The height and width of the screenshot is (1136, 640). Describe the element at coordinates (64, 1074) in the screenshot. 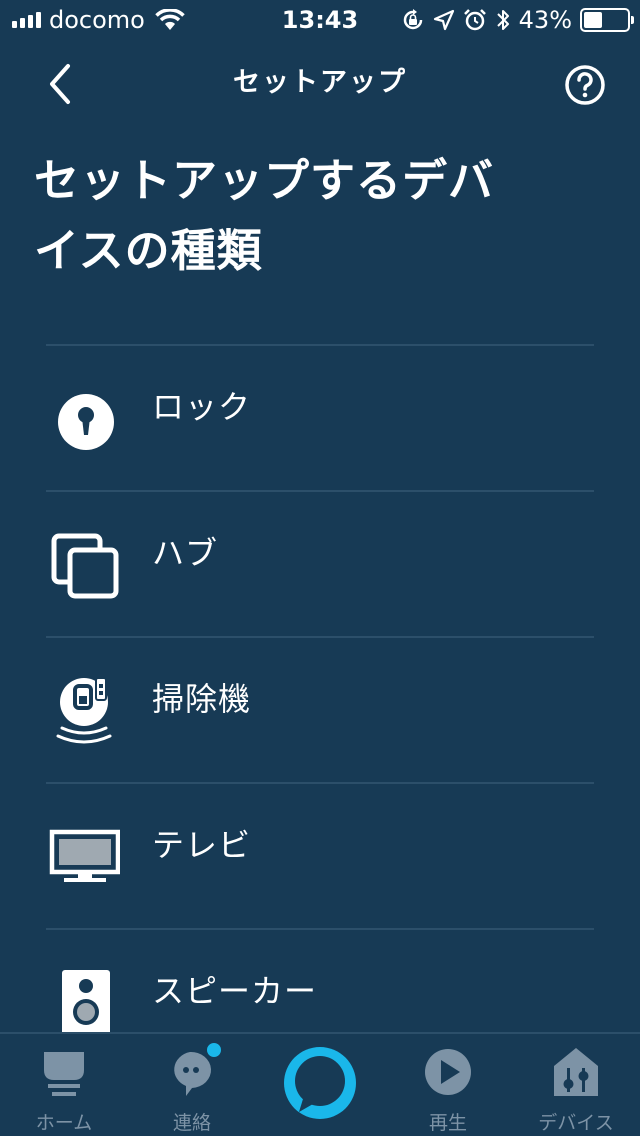

I see `home-icon` at that location.